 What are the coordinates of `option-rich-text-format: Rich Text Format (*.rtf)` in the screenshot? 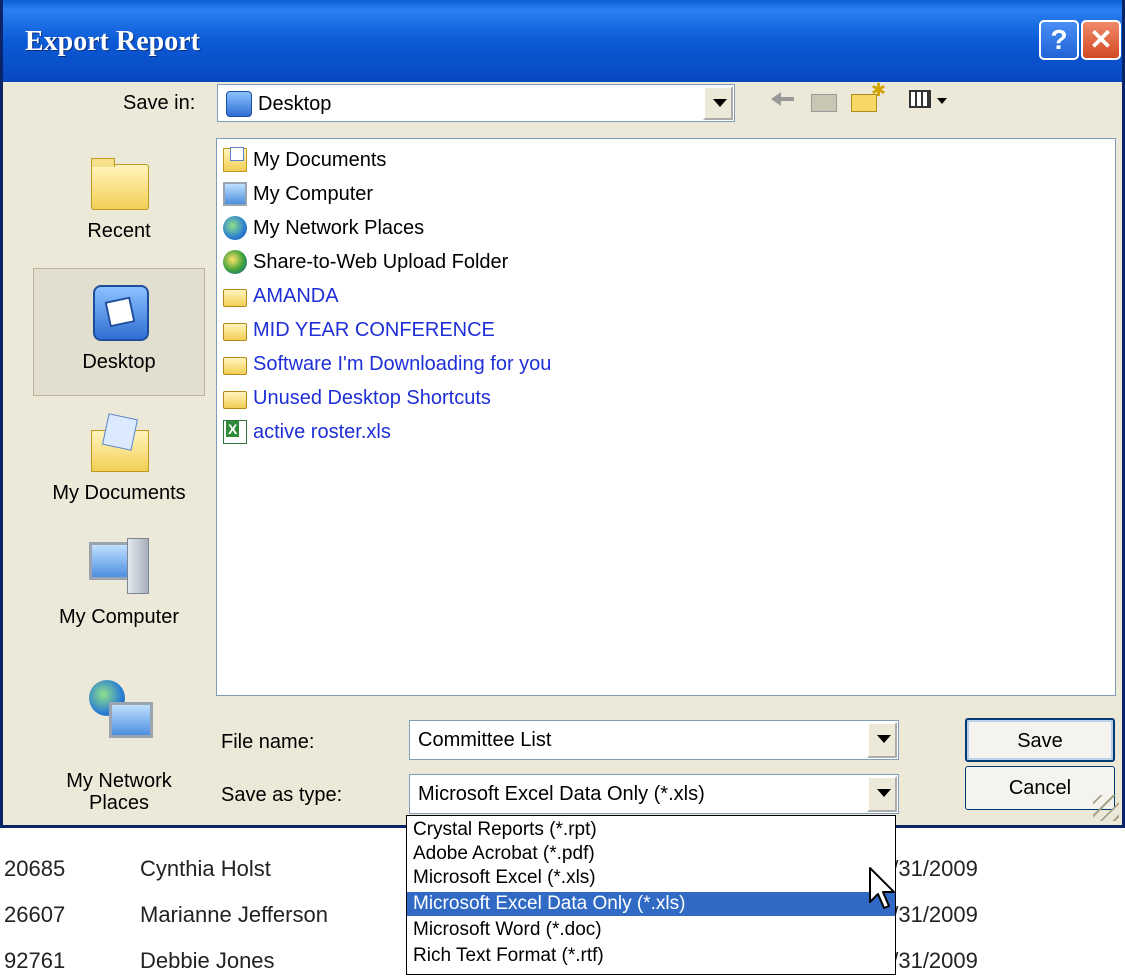 It's located at (651, 956).